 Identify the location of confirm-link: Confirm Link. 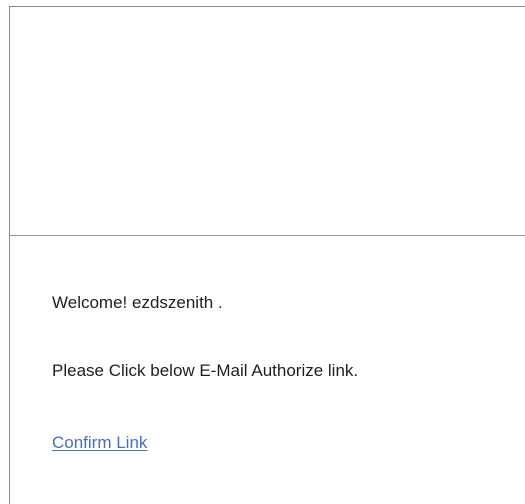
(99, 443).